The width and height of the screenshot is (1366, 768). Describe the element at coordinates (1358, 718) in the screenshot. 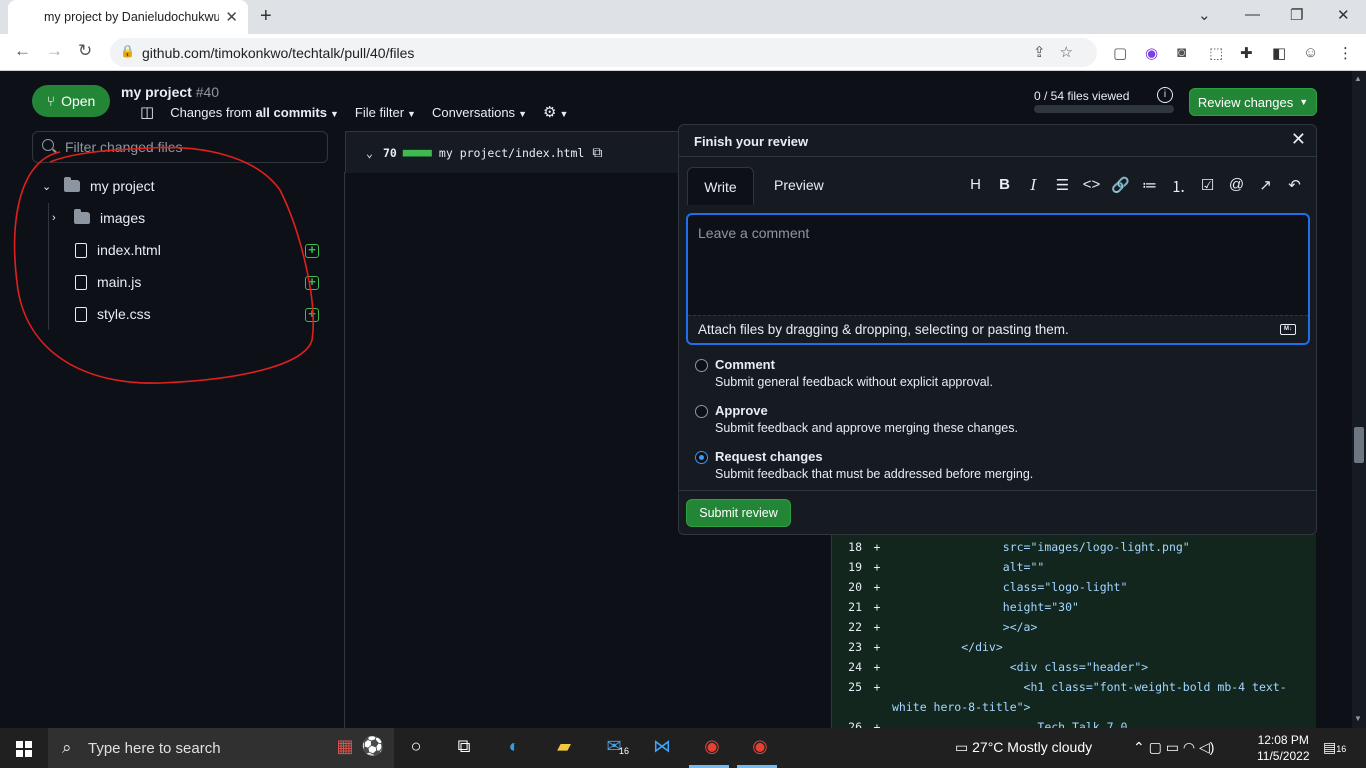

I see `scroll-down-icon: ▼` at that location.